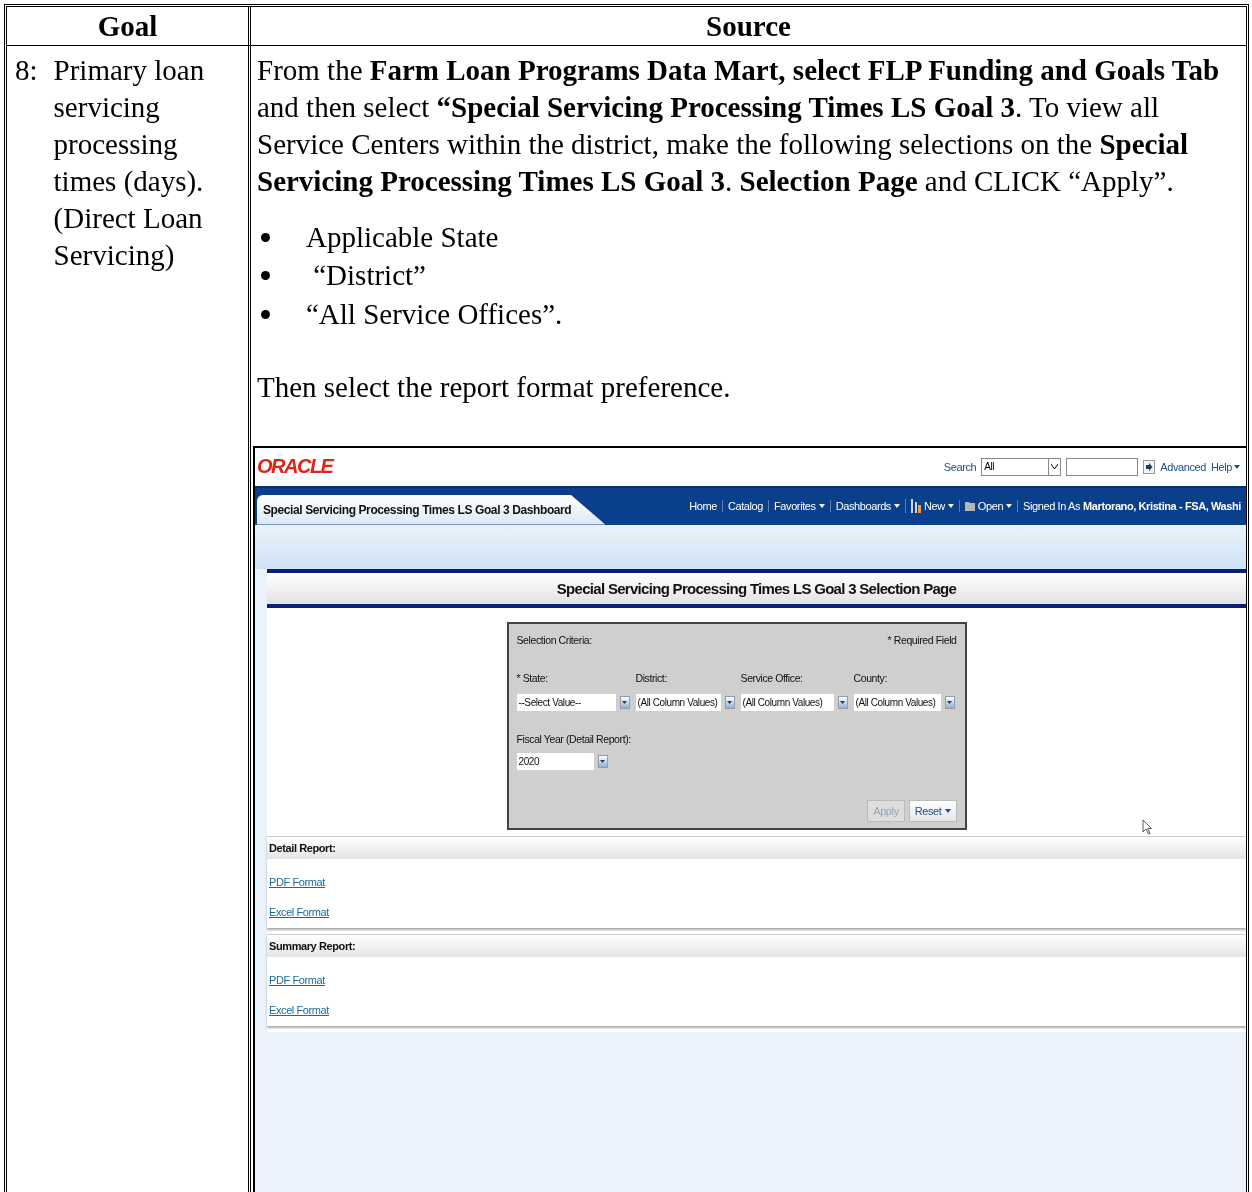  I want to click on dashboard-tab: Special Servicing Processing Times LS Goal 3 Dashboard, so click(431, 509).